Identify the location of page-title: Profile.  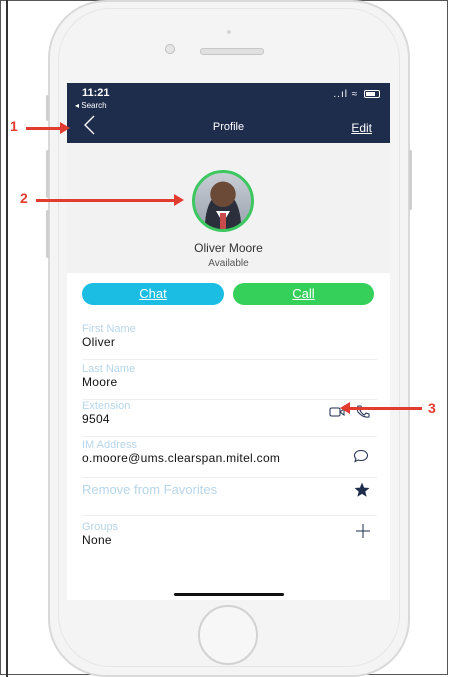
(228, 127).